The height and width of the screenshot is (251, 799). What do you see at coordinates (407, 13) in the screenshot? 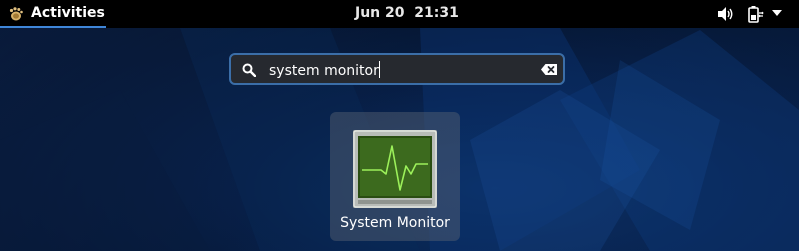
I see `clock: Jun 20 21:31` at bounding box center [407, 13].